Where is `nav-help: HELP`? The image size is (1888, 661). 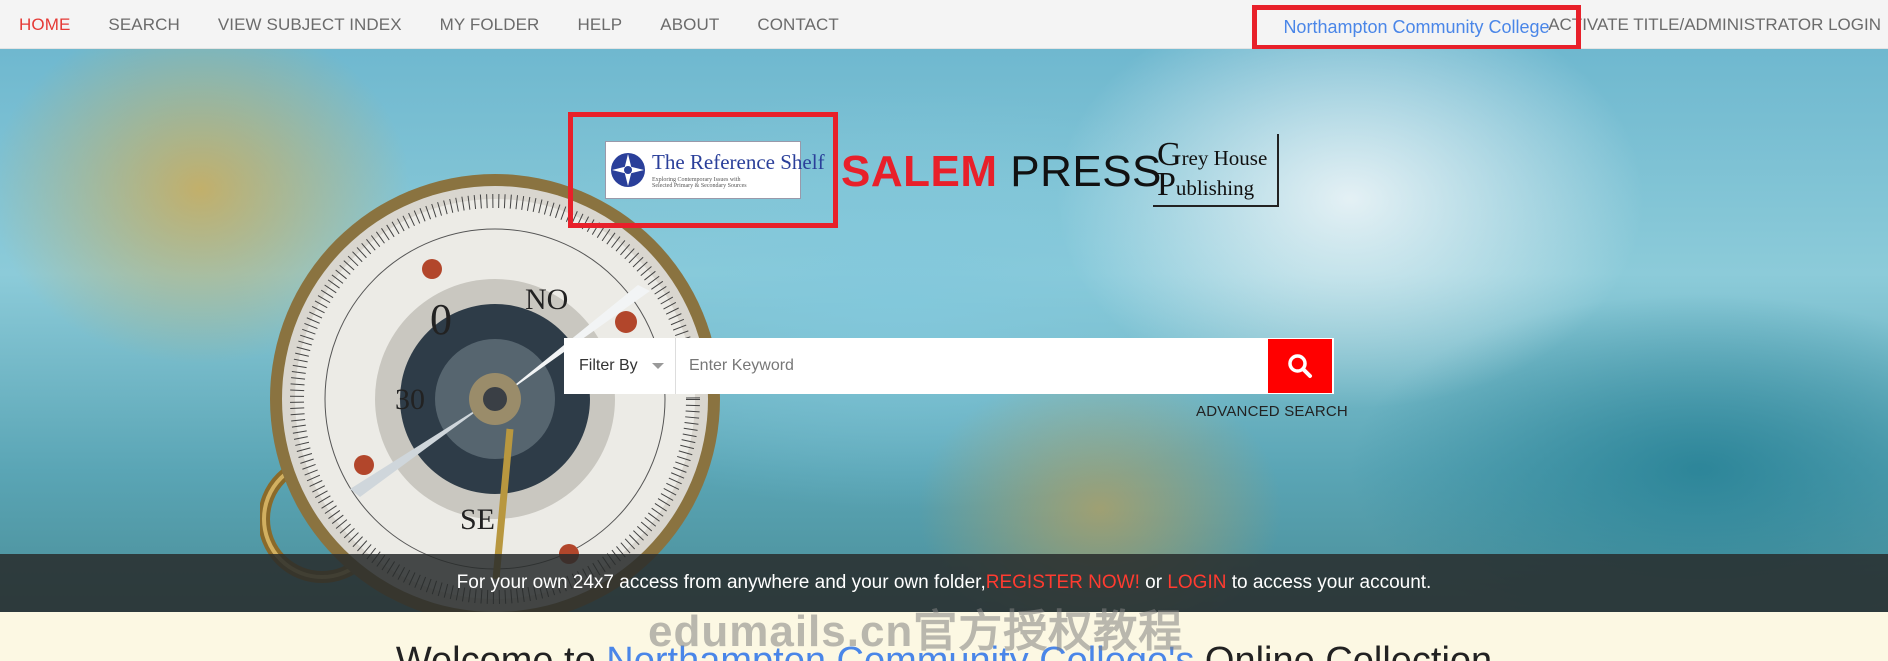
nav-help: HELP is located at coordinates (599, 25).